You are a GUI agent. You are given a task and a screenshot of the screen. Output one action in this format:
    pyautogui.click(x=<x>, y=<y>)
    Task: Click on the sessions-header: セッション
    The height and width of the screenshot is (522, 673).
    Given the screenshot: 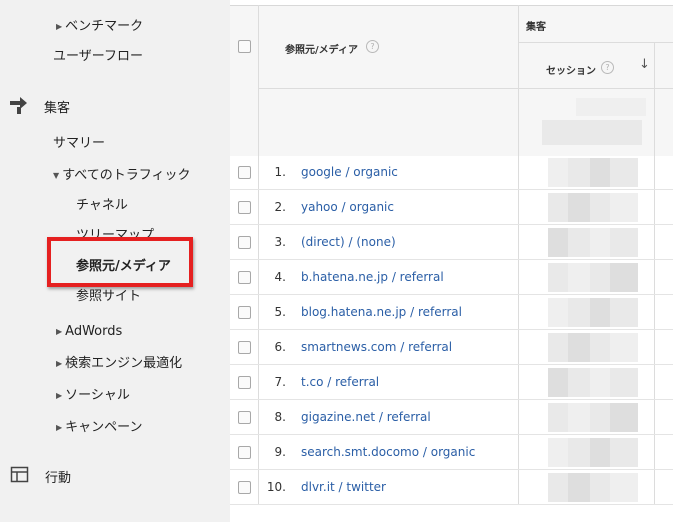 What is the action you would take?
    pyautogui.click(x=571, y=69)
    